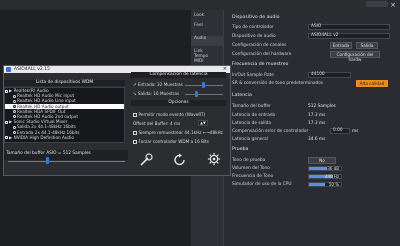  I want to click on section-sample-rate: Frecuencia de muestreo, so click(260, 64).